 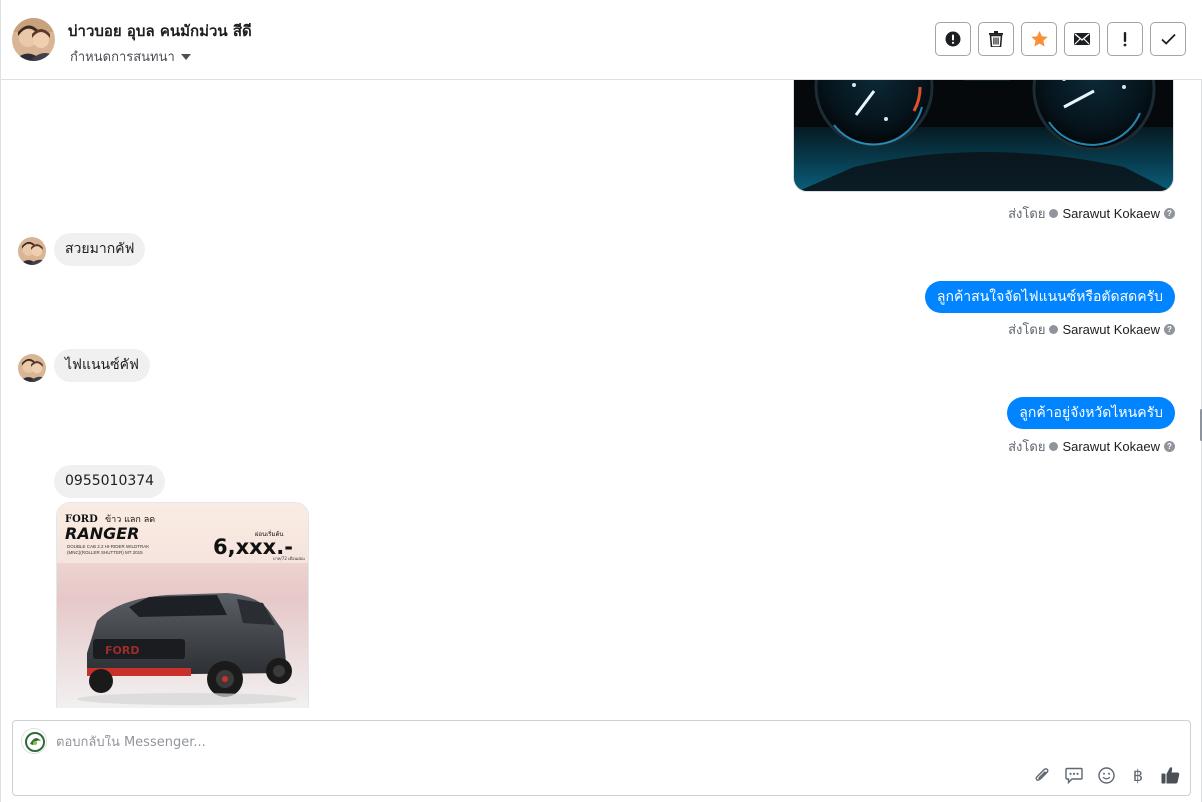 What do you see at coordinates (1060, 39) in the screenshot?
I see `header-actions` at bounding box center [1060, 39].